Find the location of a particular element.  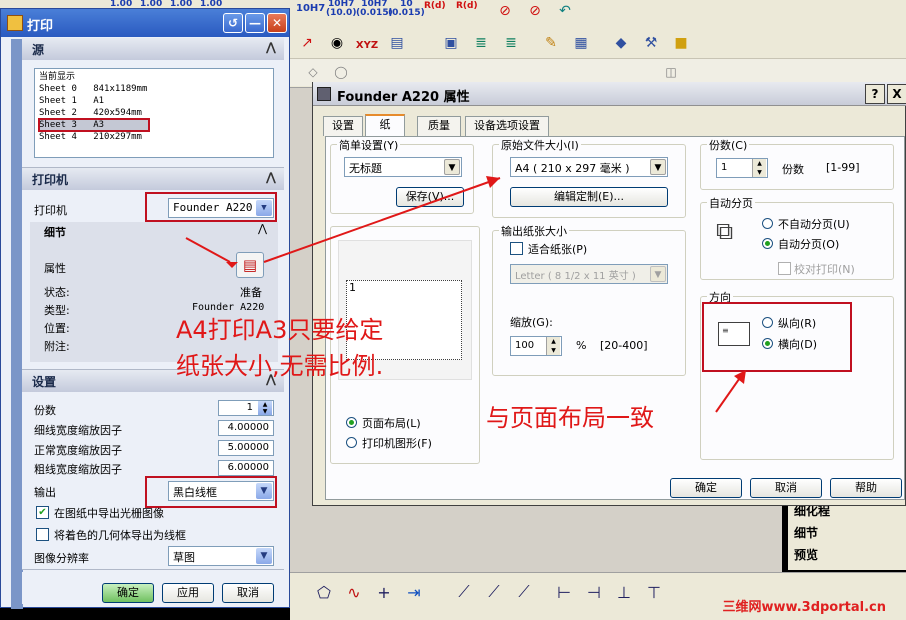

annotation-note: 纸张大小,无需比例. is located at coordinates (280, 366).